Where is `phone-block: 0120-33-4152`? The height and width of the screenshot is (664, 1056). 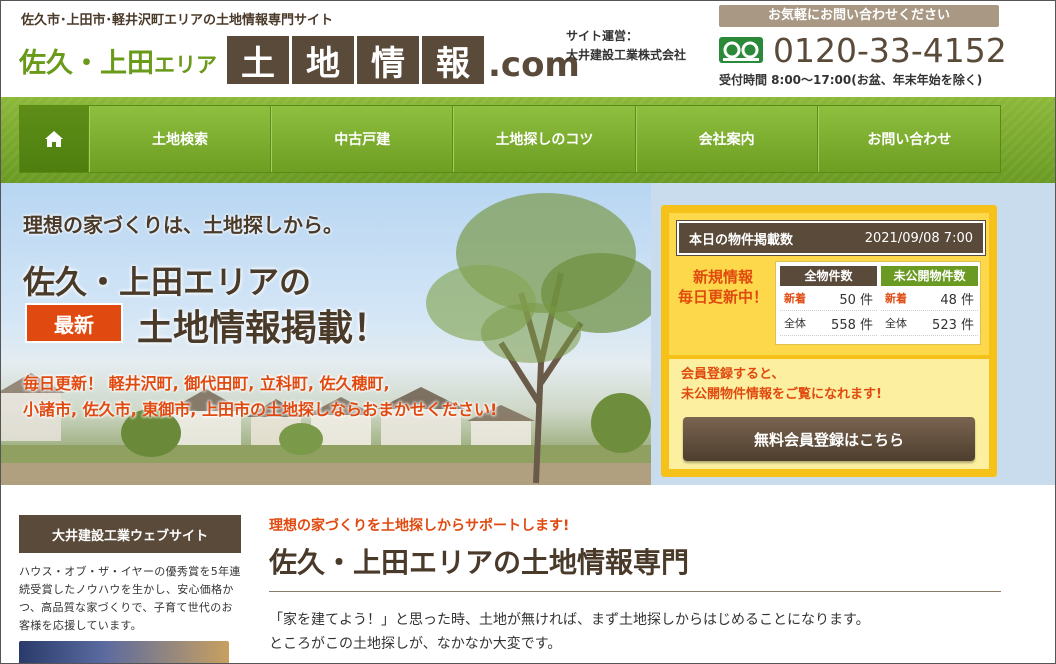 phone-block: 0120-33-4152 is located at coordinates (863, 50).